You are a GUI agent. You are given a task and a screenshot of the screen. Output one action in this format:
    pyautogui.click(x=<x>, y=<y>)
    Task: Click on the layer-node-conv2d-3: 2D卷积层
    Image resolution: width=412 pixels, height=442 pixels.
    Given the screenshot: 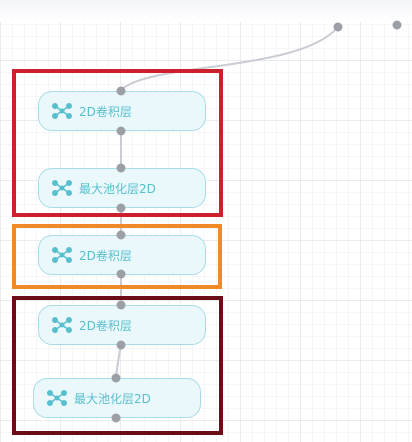 What is the action you would take?
    pyautogui.click(x=122, y=325)
    